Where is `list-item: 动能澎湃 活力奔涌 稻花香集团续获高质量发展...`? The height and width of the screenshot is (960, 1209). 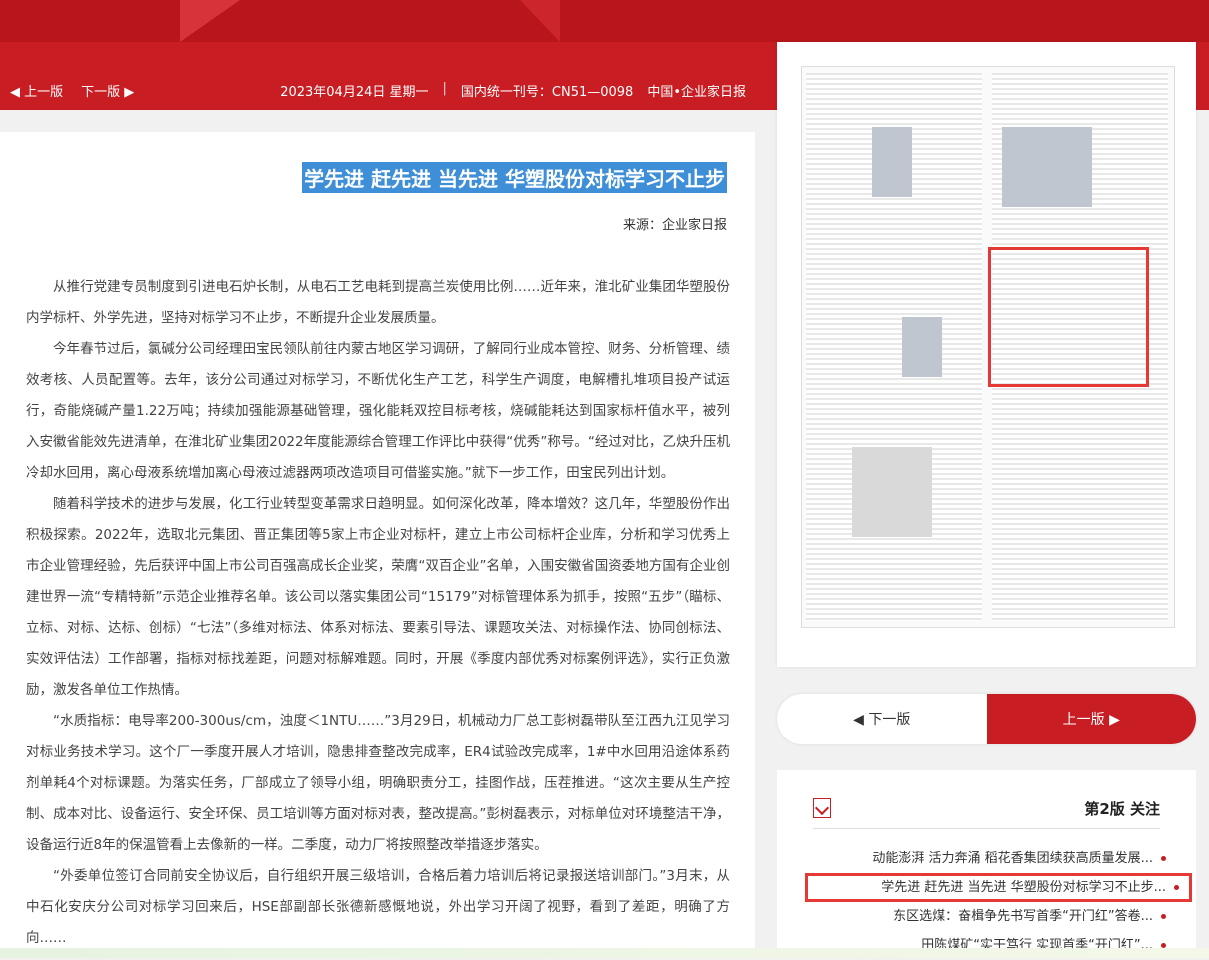
list-item: 动能澎湃 活力奔涌 稻花香集团续获高质量发展... is located at coordinates (991, 858).